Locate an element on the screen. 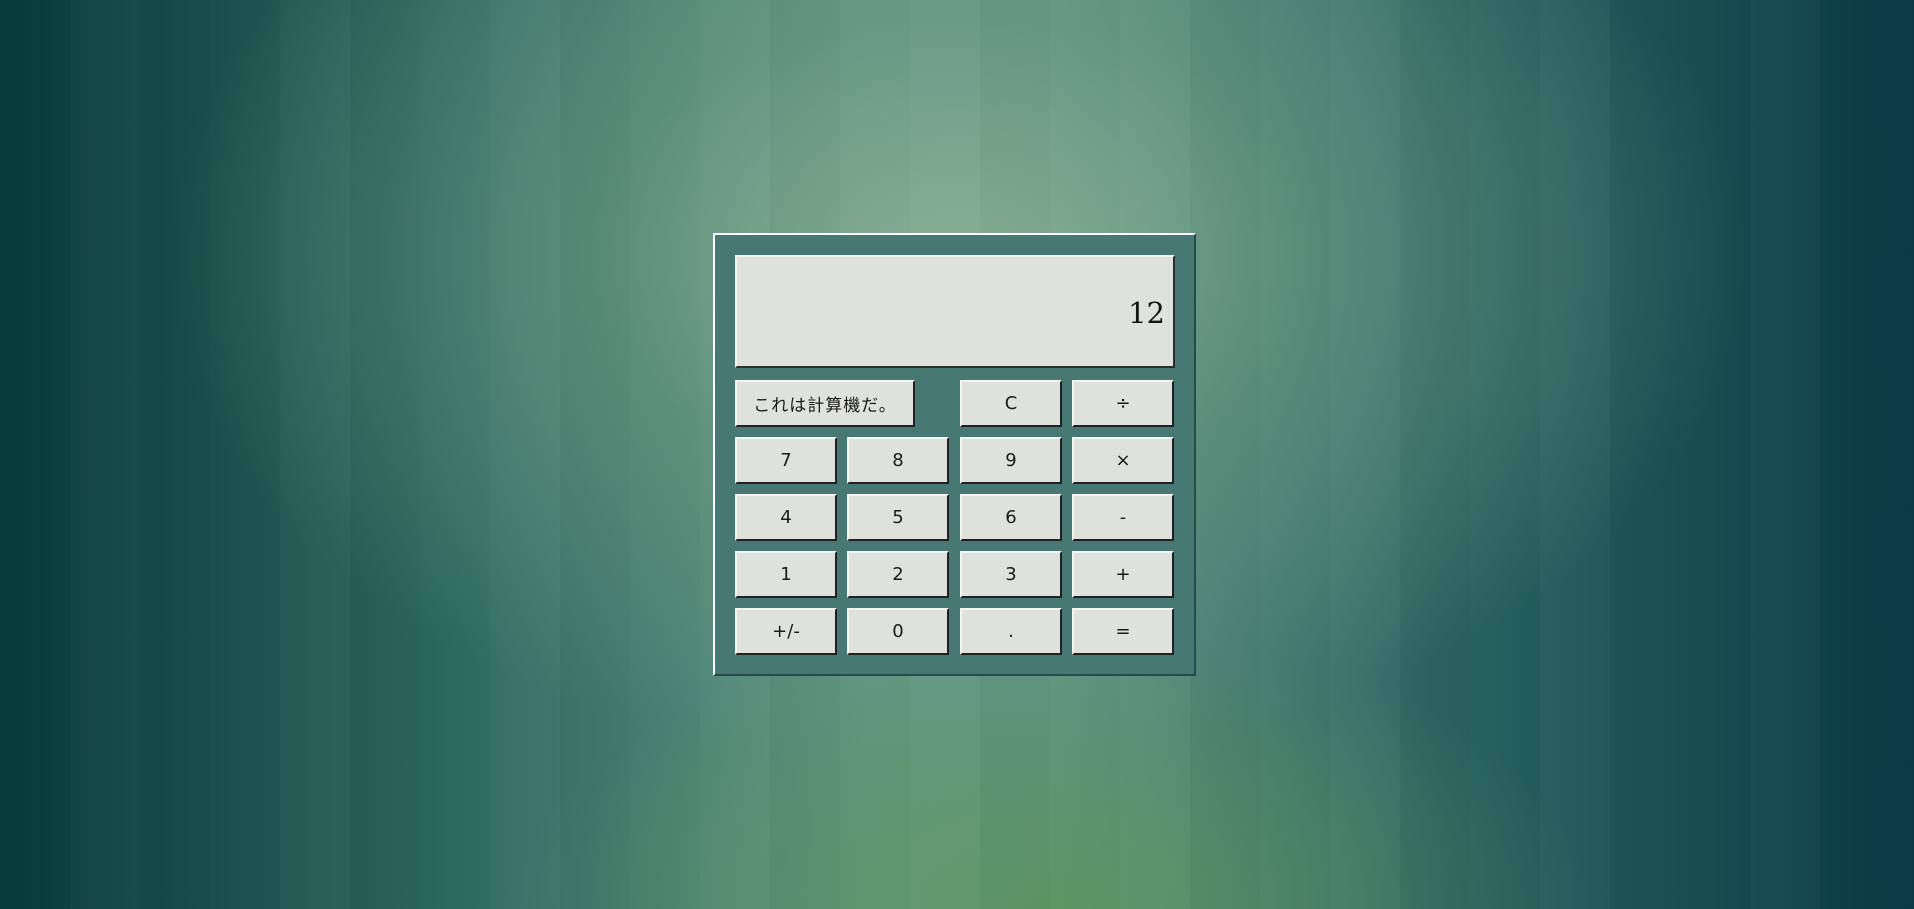  divide-button: ÷ is located at coordinates (1123, 403).